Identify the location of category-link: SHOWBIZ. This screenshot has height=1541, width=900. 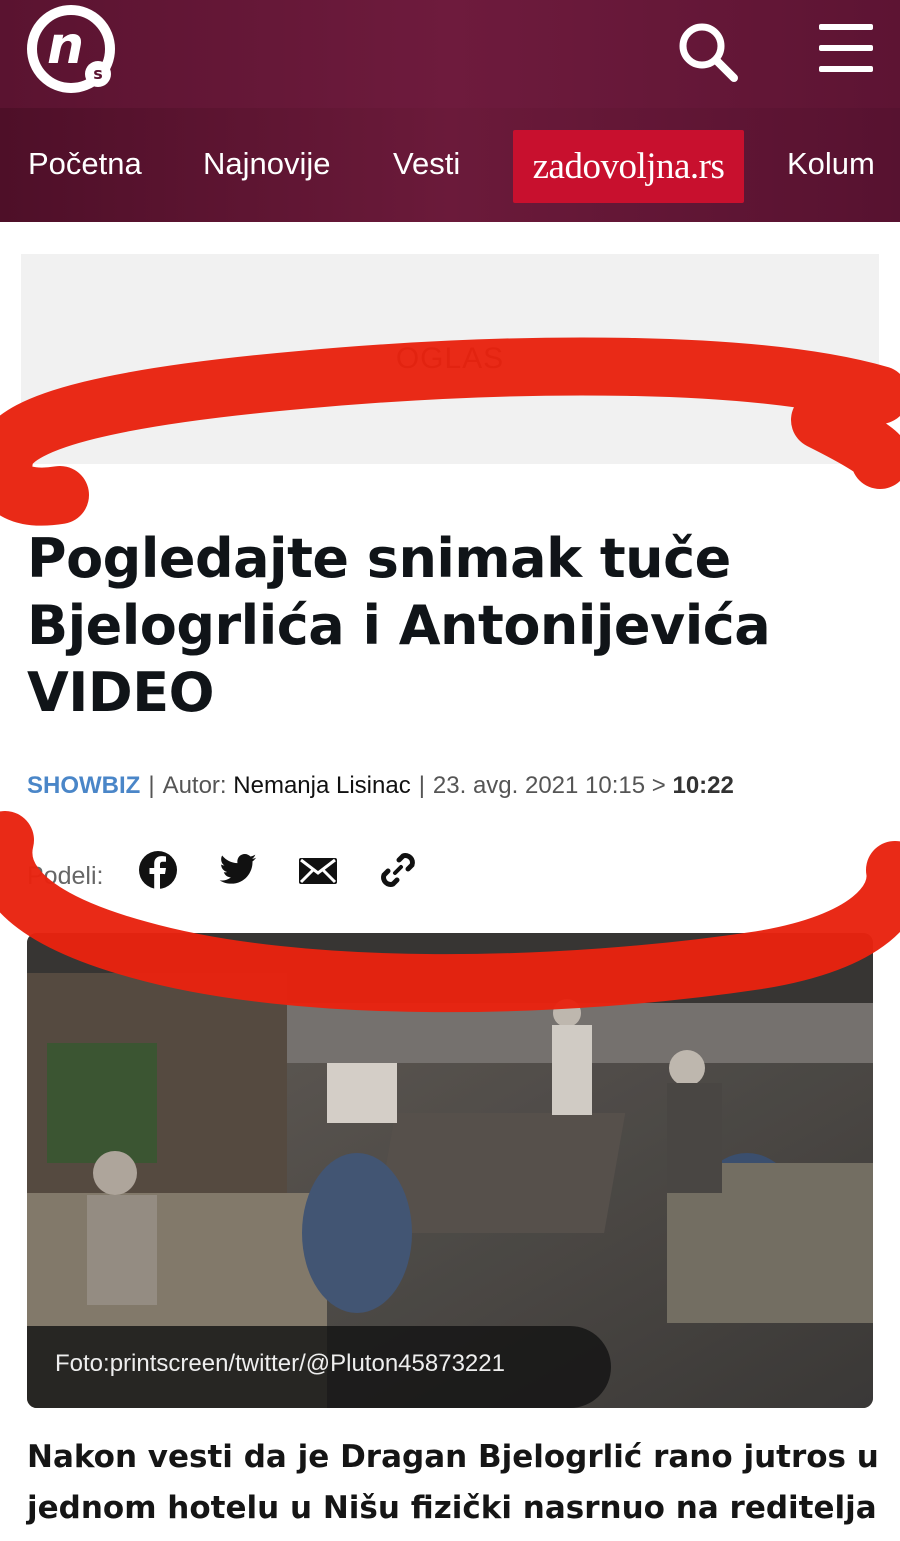
(83, 785).